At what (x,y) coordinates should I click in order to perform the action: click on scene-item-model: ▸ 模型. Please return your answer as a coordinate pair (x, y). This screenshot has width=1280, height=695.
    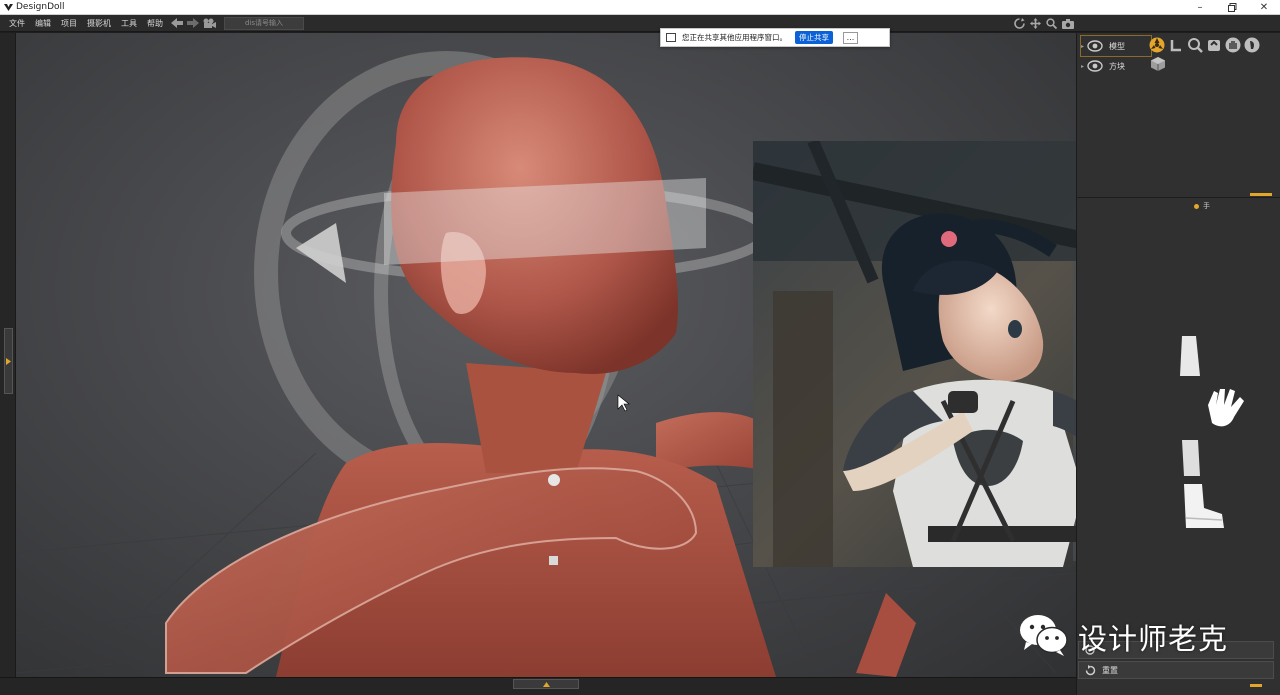
    Looking at the image, I should click on (1116, 46).